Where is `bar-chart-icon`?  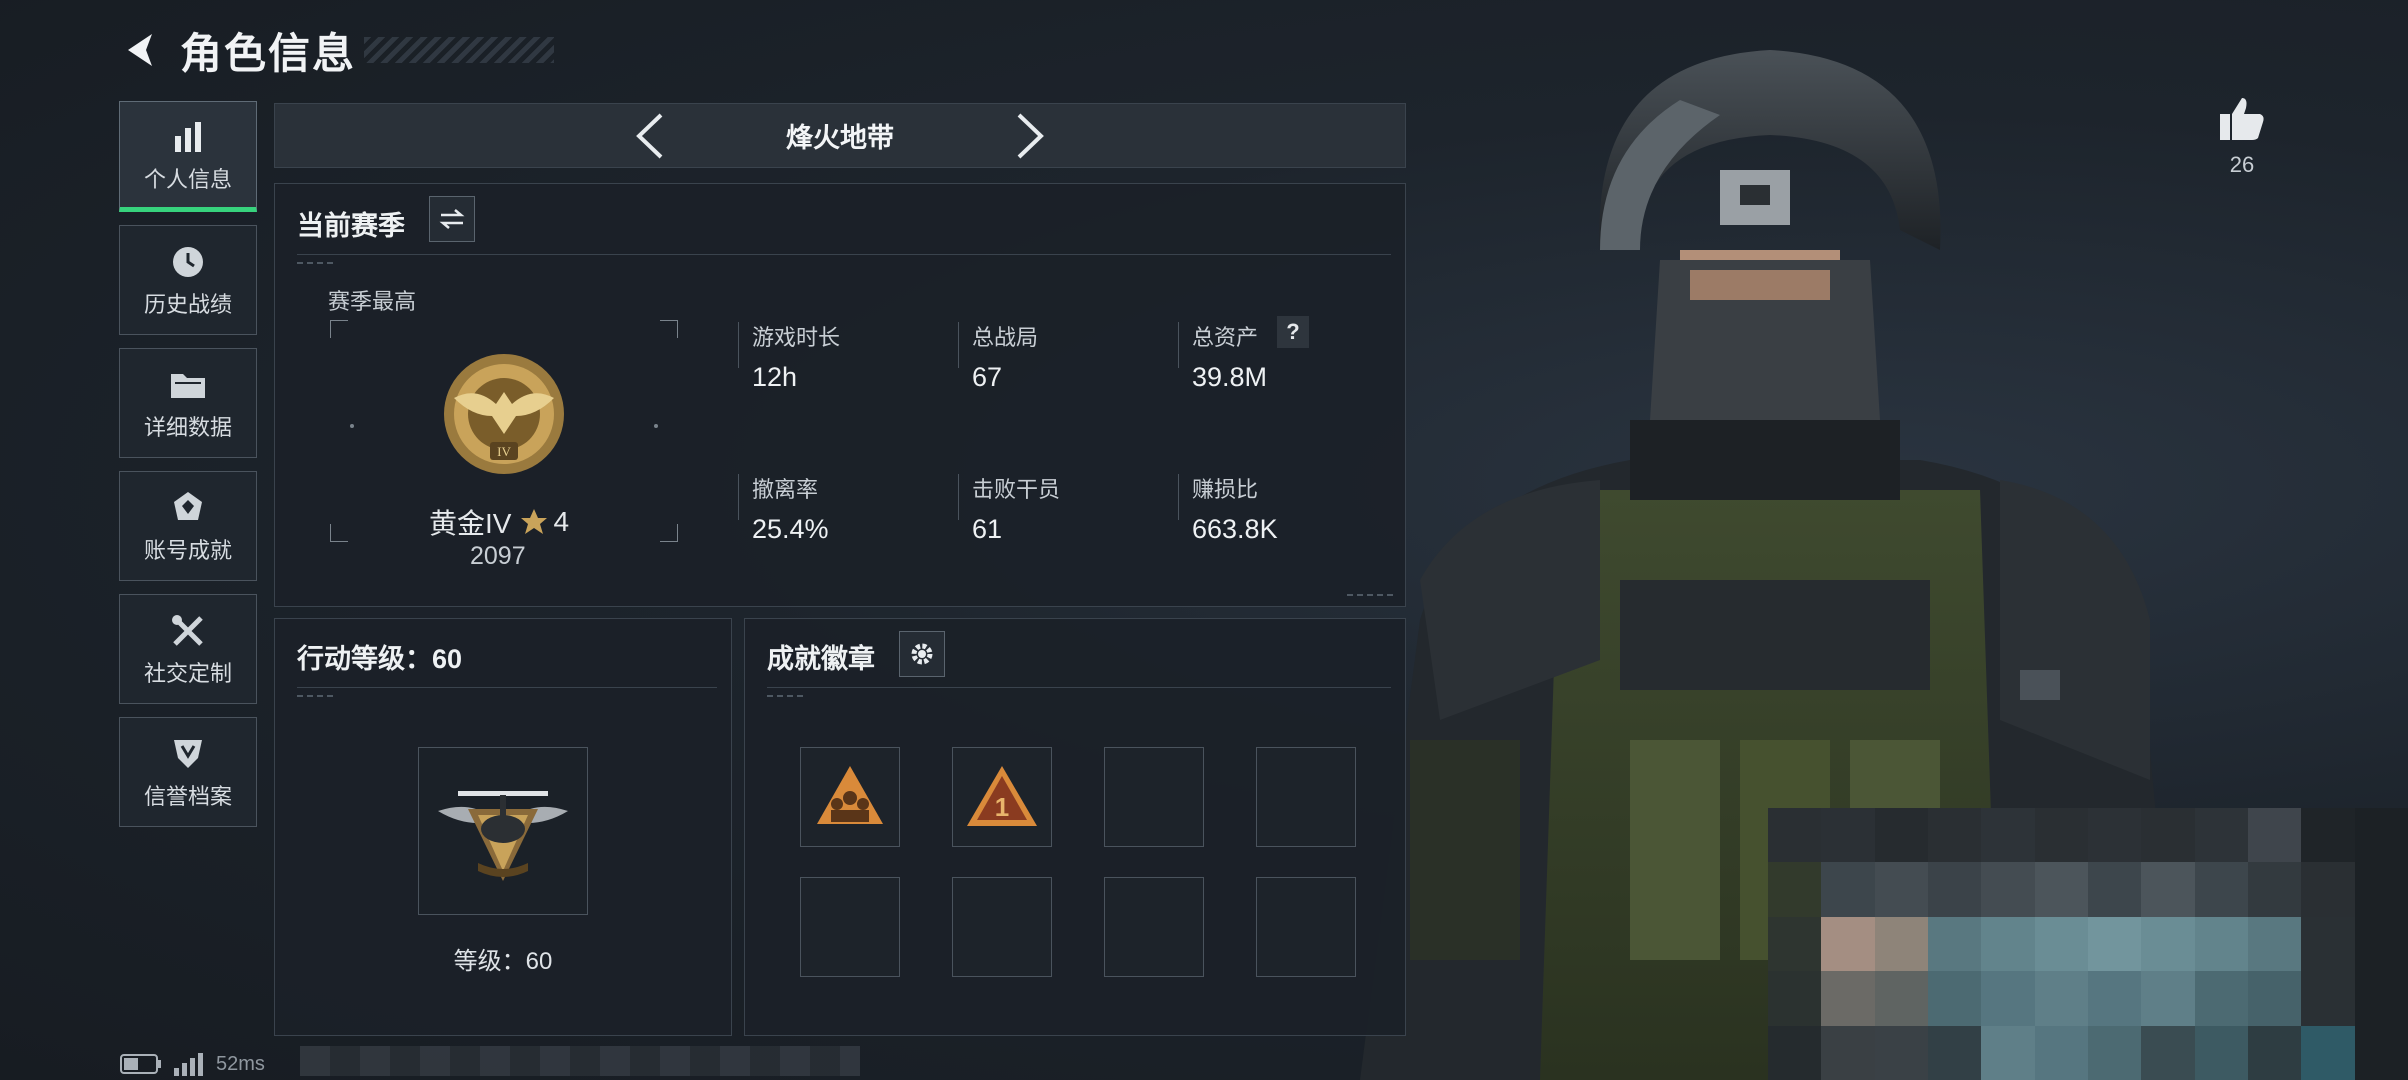
bar-chart-icon is located at coordinates (188, 137).